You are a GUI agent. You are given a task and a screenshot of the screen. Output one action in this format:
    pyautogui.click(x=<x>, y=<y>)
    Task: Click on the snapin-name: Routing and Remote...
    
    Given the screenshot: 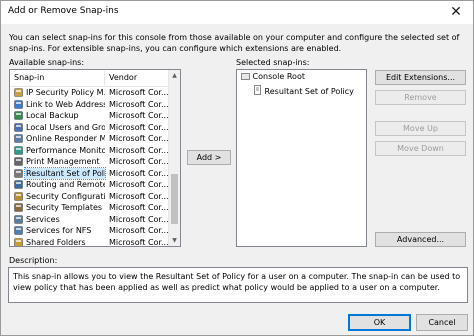 What is the action you would take?
    pyautogui.click(x=65, y=184)
    